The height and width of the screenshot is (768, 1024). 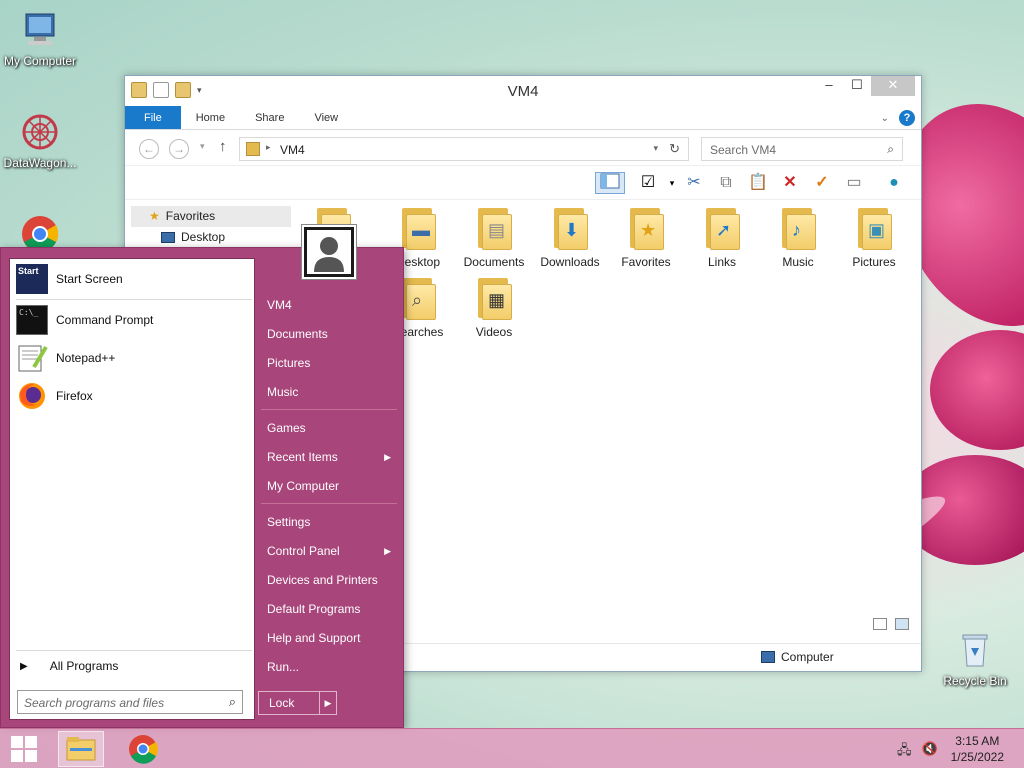 I want to click on address-text: VM4, so click(x=292, y=150).